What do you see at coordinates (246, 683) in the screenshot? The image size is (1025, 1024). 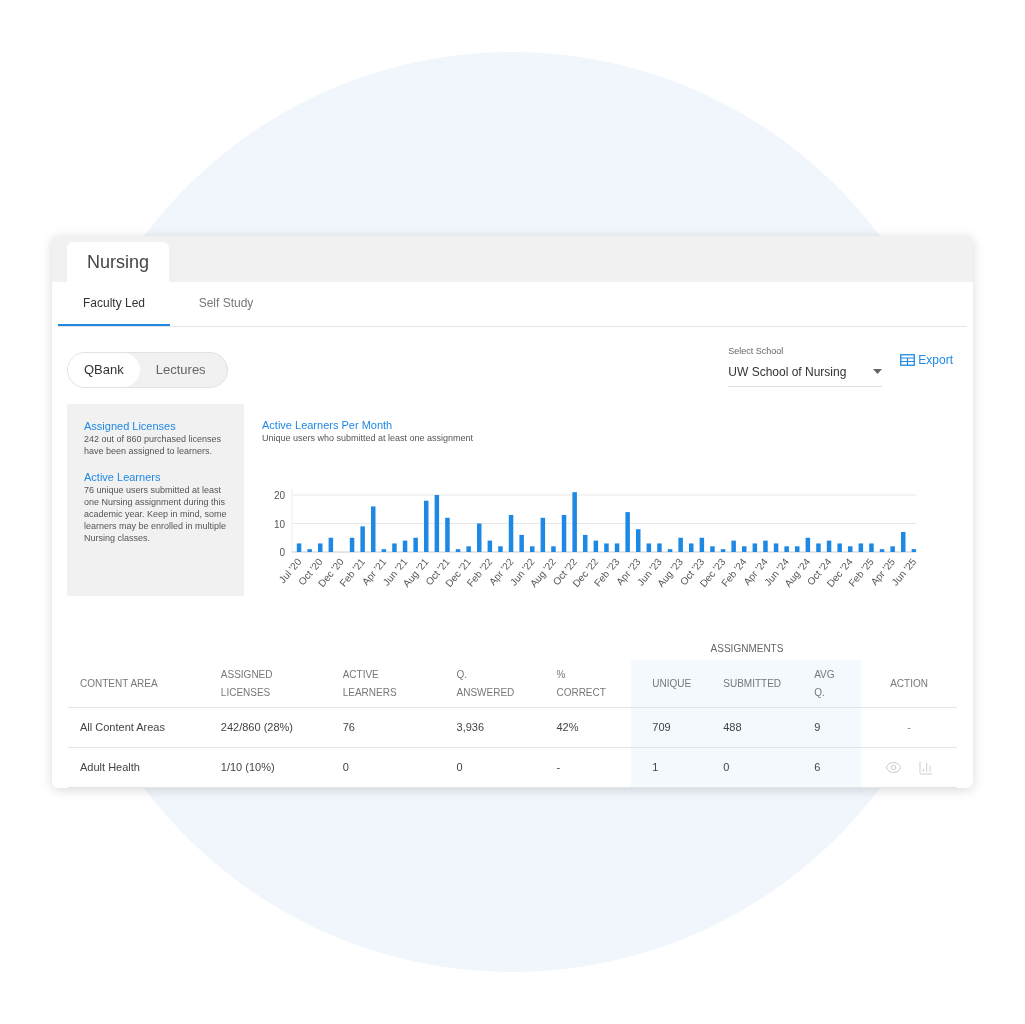 I see `column-header: ASSIGNED LICENSES` at bounding box center [246, 683].